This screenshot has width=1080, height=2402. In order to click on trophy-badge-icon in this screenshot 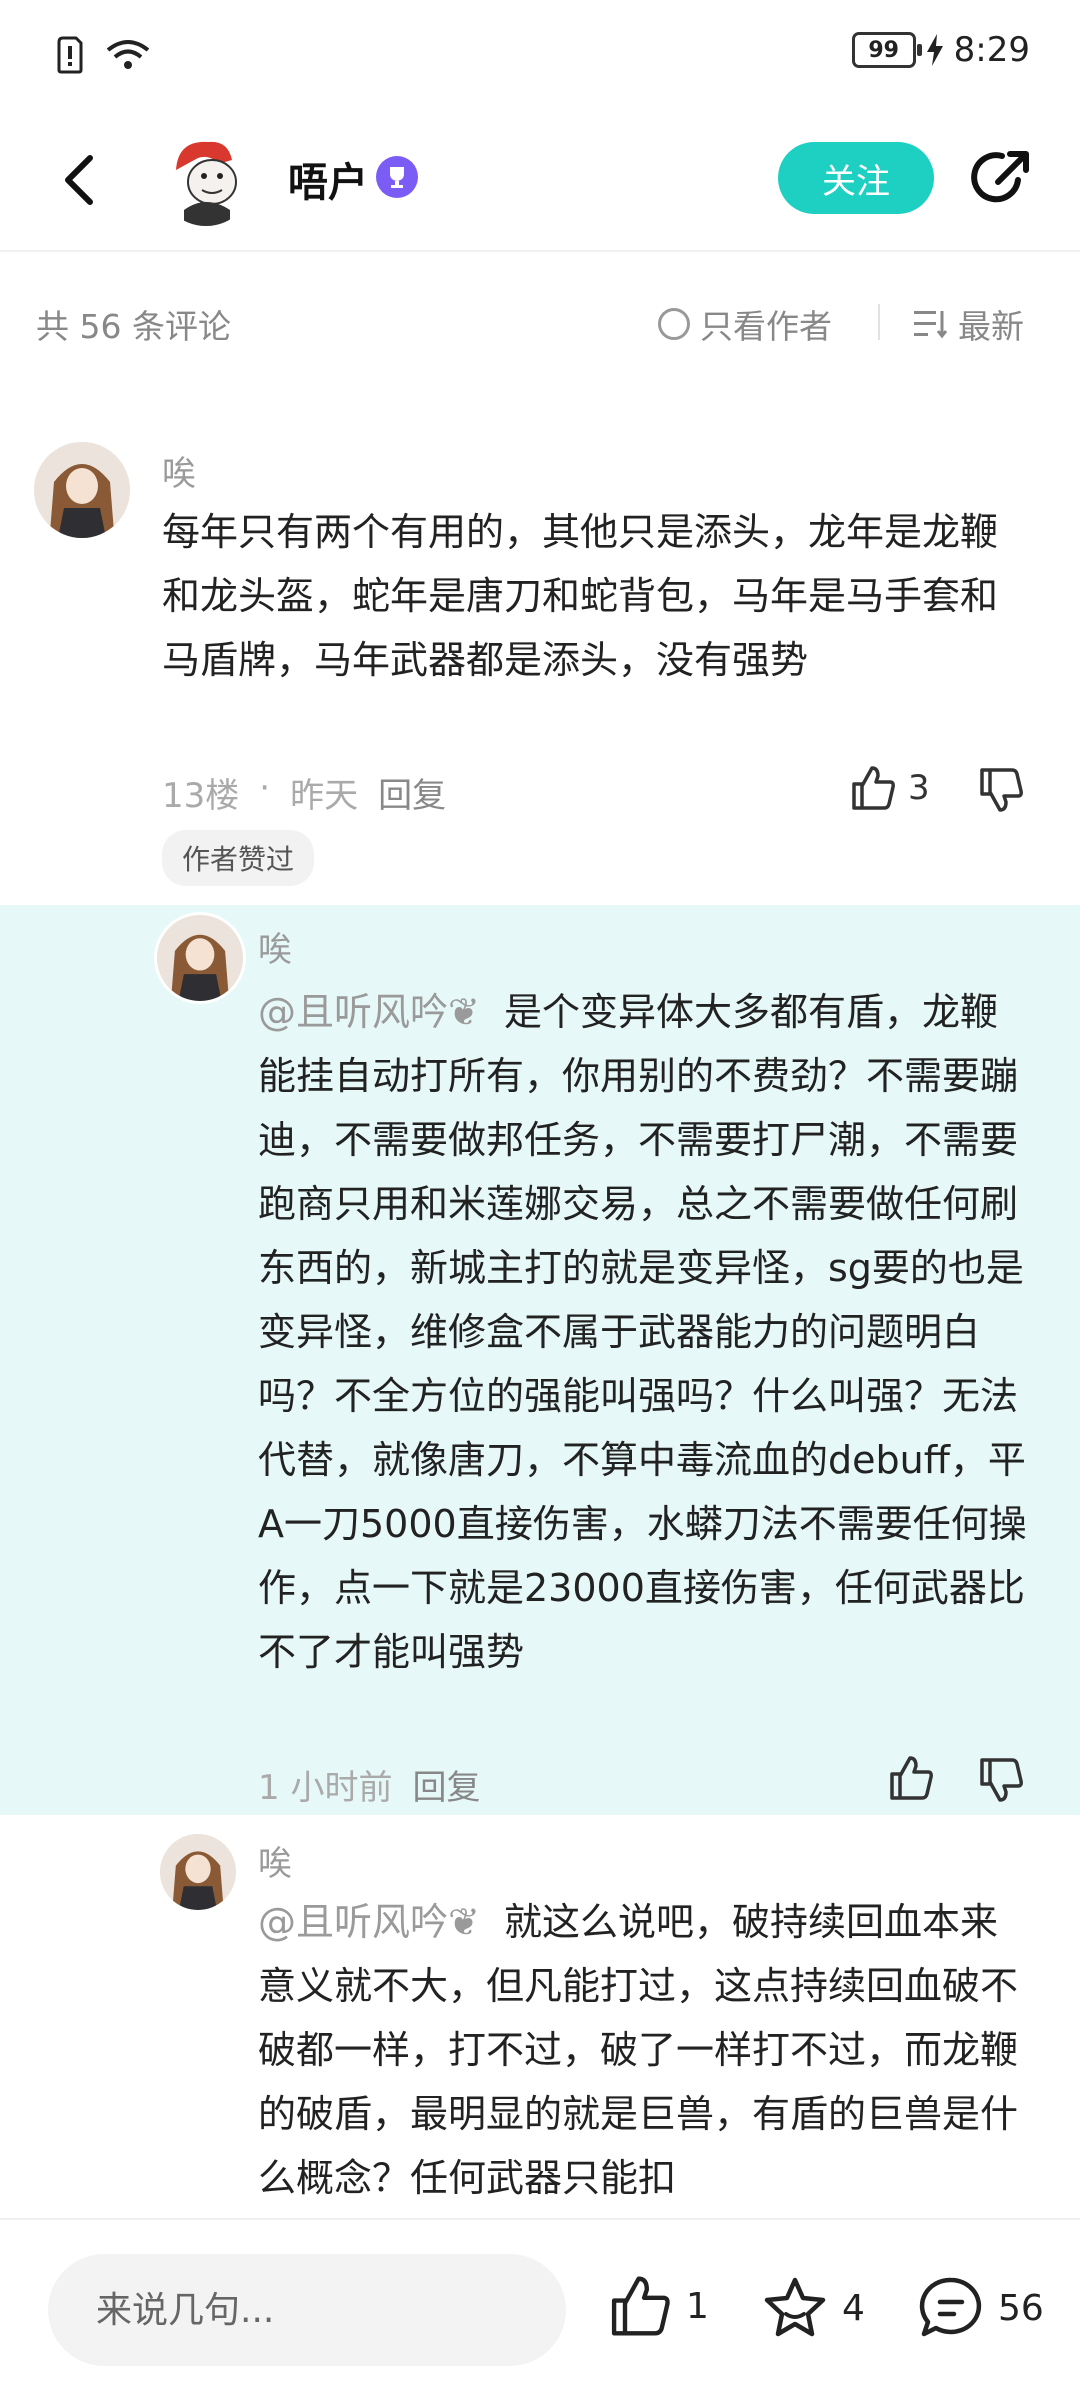, I will do `click(397, 177)`.